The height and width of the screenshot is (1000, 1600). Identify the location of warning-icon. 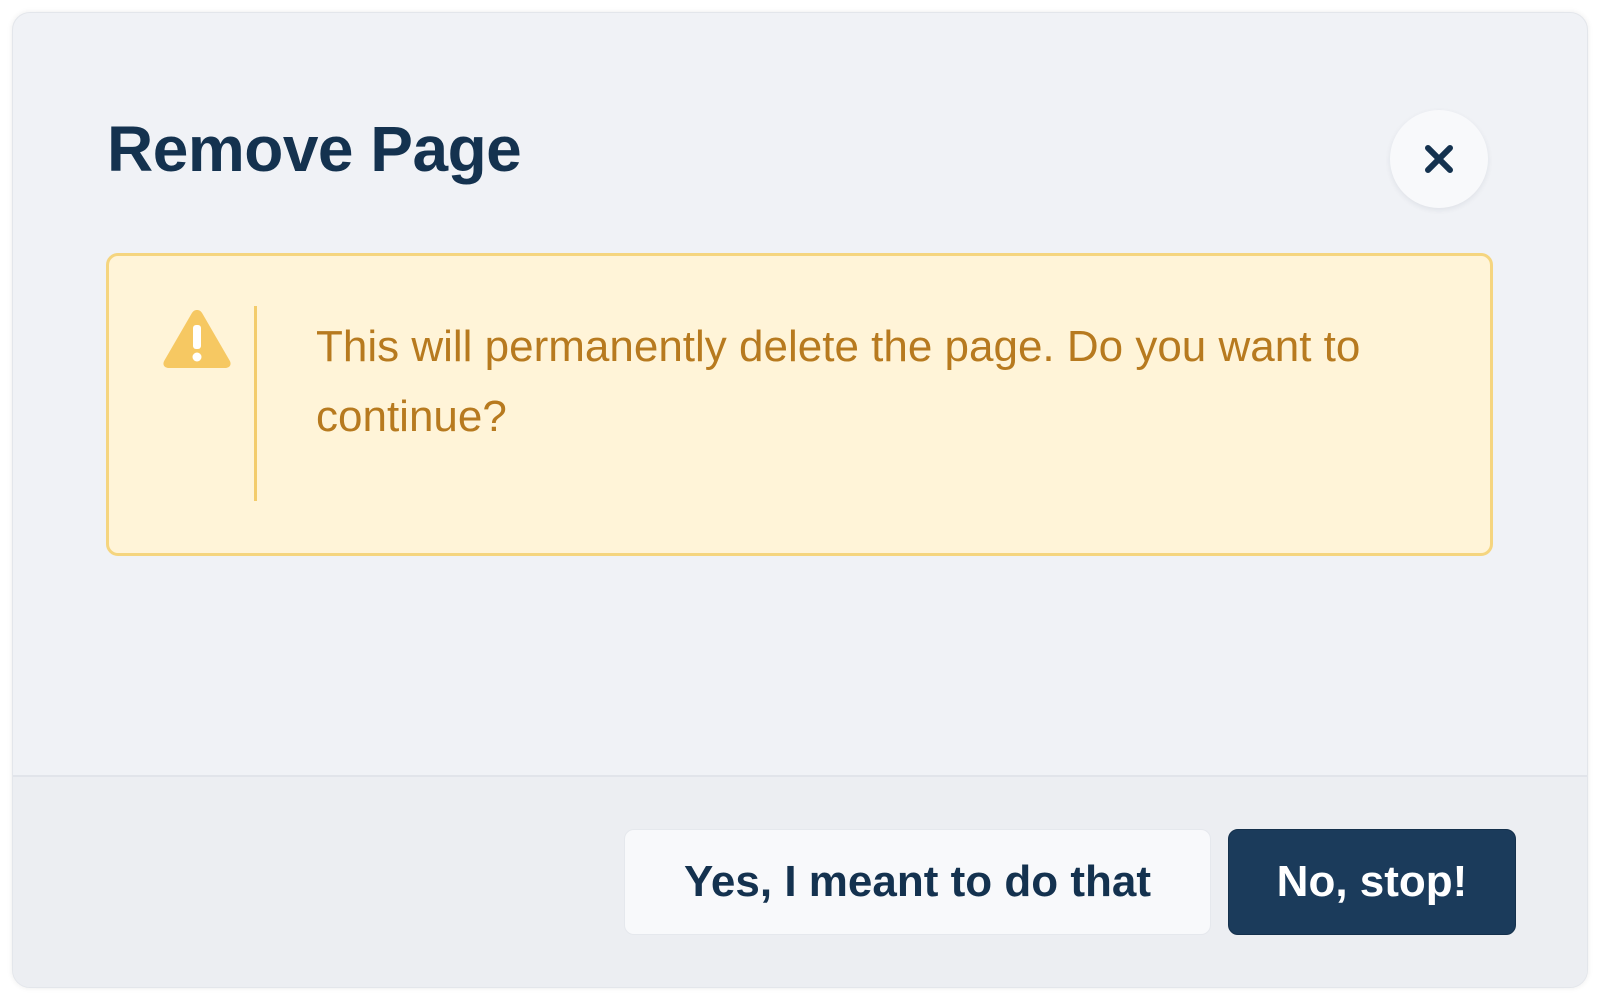
(197, 339).